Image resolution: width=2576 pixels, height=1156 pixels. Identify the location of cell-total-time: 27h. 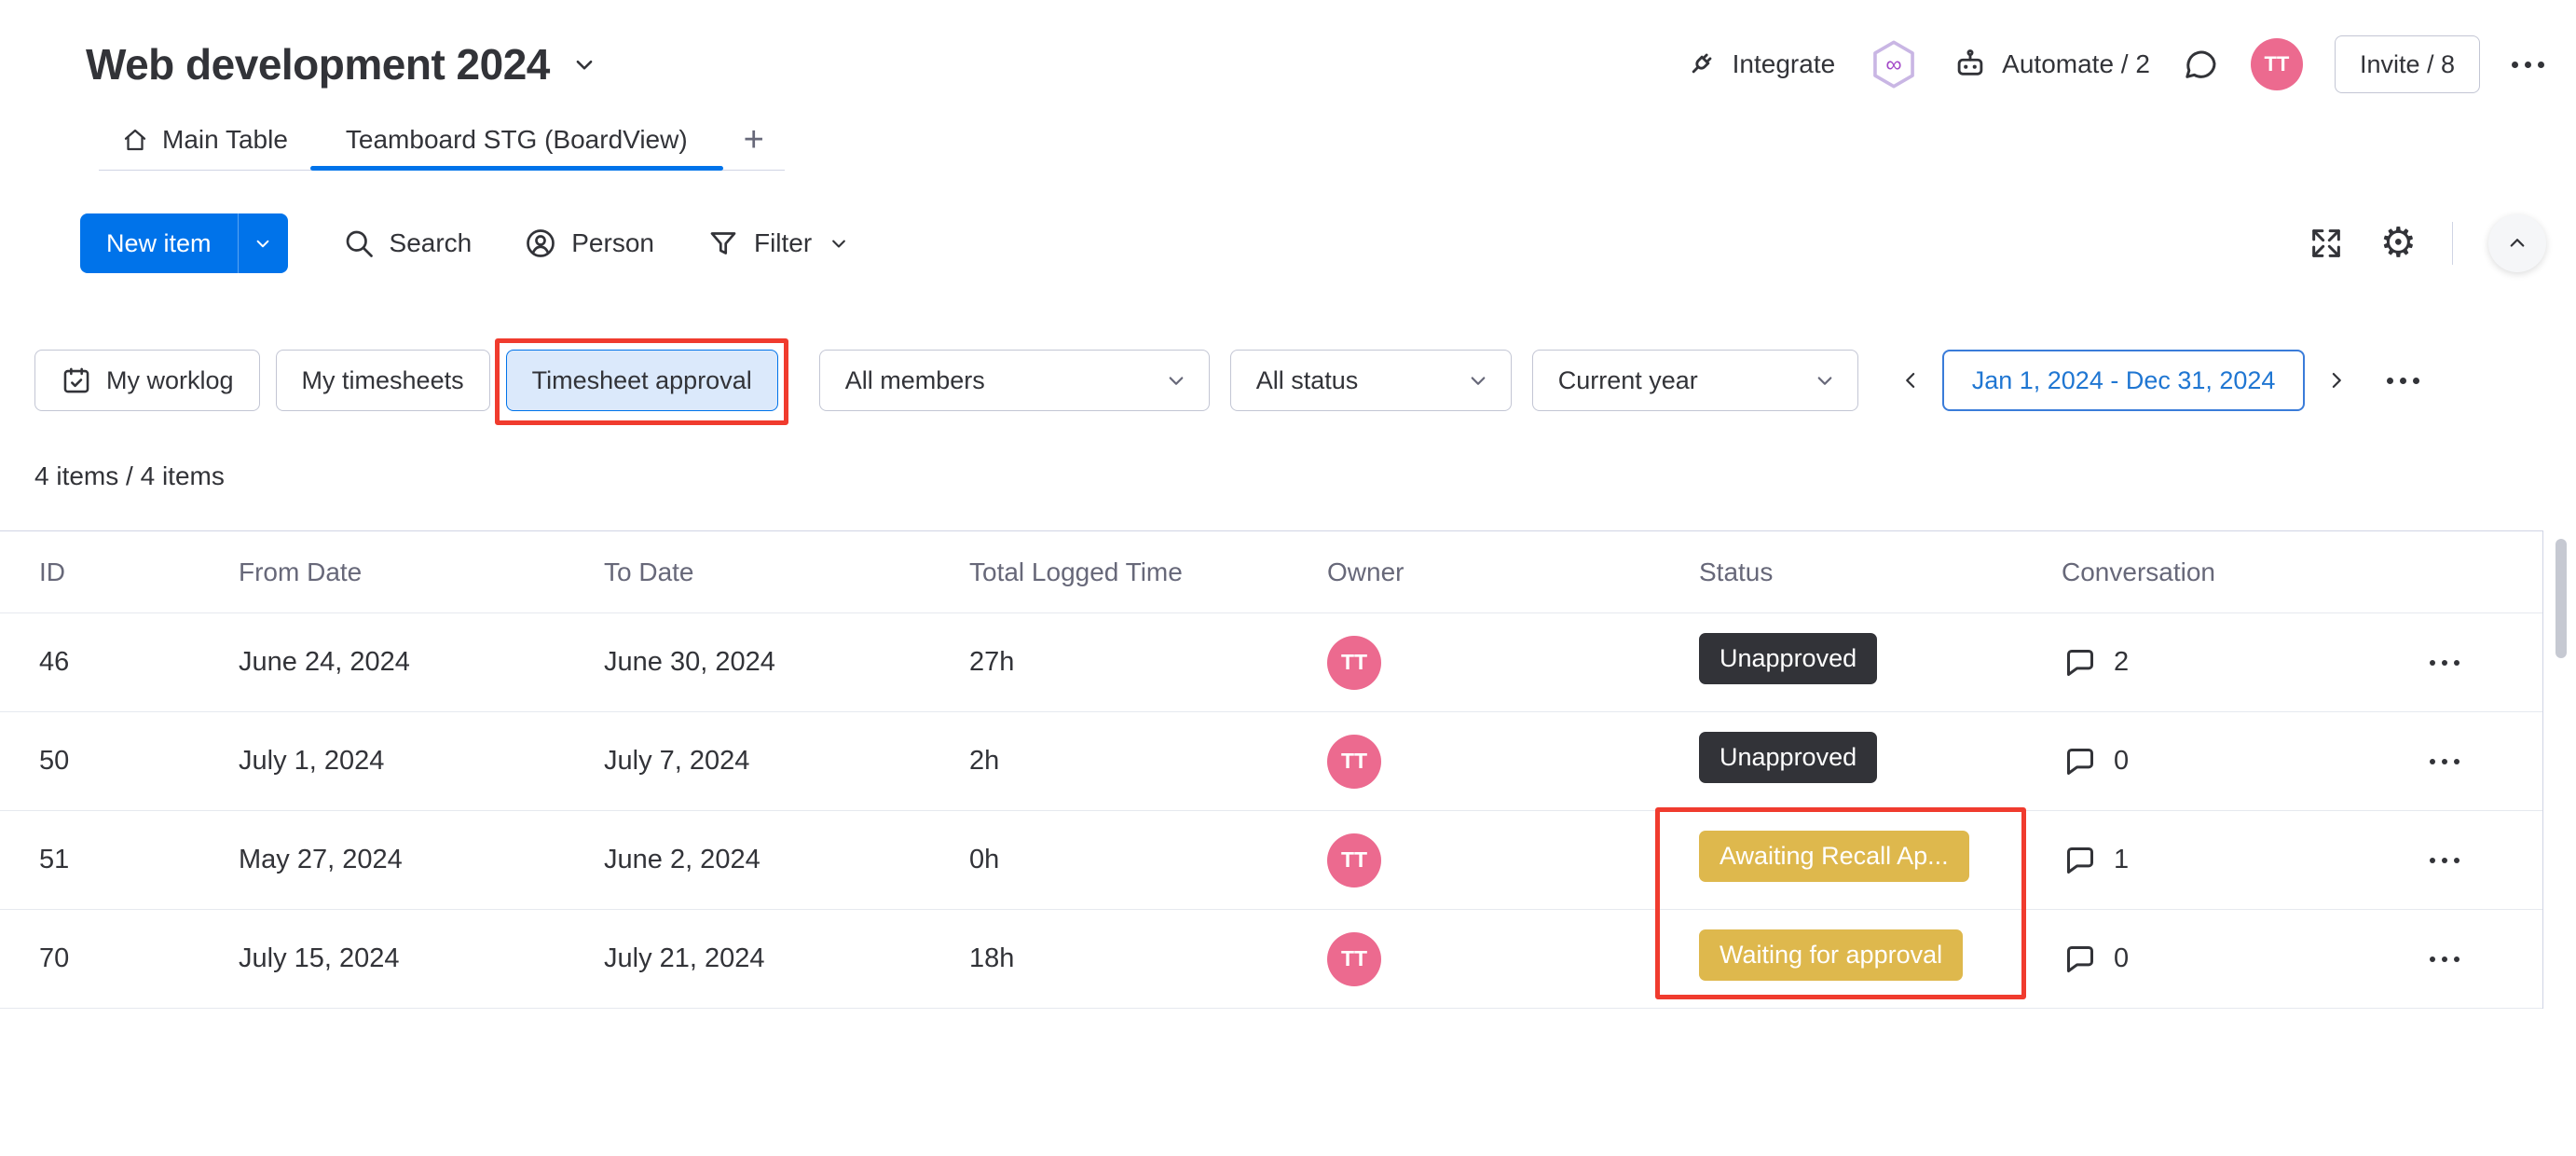
(992, 662).